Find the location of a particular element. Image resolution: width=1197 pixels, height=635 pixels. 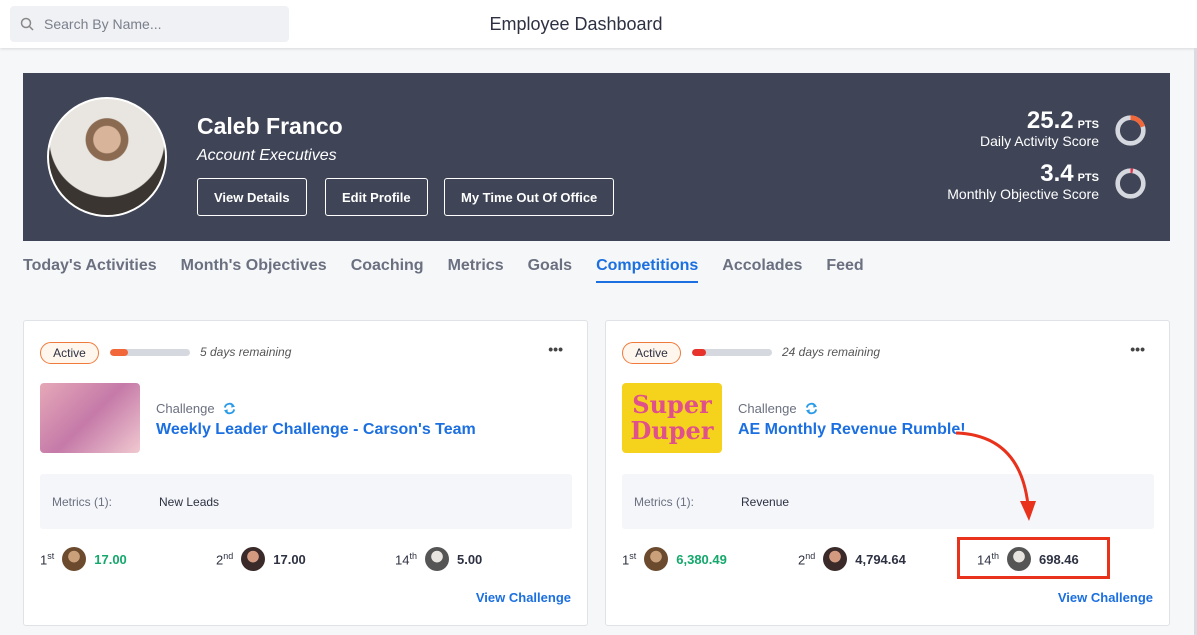

challenge-title-link: Weekly Leader Challenge - Carson's Team is located at coordinates (316, 430).